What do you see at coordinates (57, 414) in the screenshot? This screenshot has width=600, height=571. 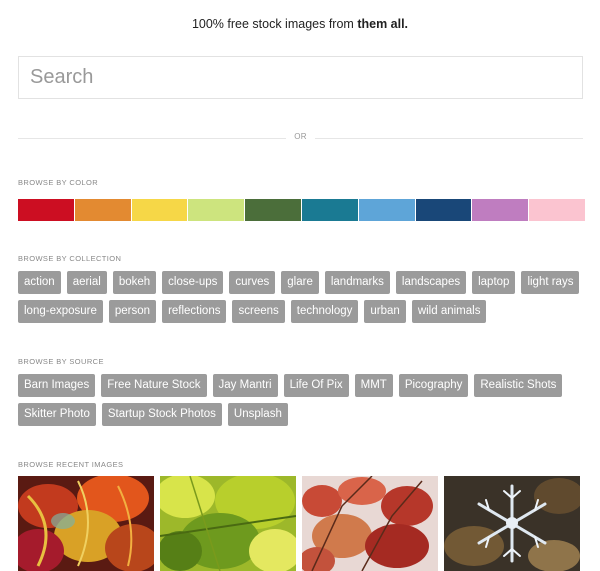 I see `source-tag: Skitter Photo` at bounding box center [57, 414].